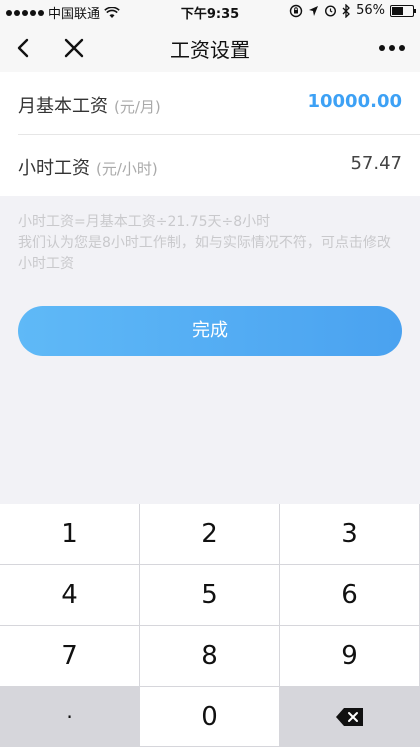 Image resolution: width=420 pixels, height=747 pixels. I want to click on backspace-icon, so click(349, 716).